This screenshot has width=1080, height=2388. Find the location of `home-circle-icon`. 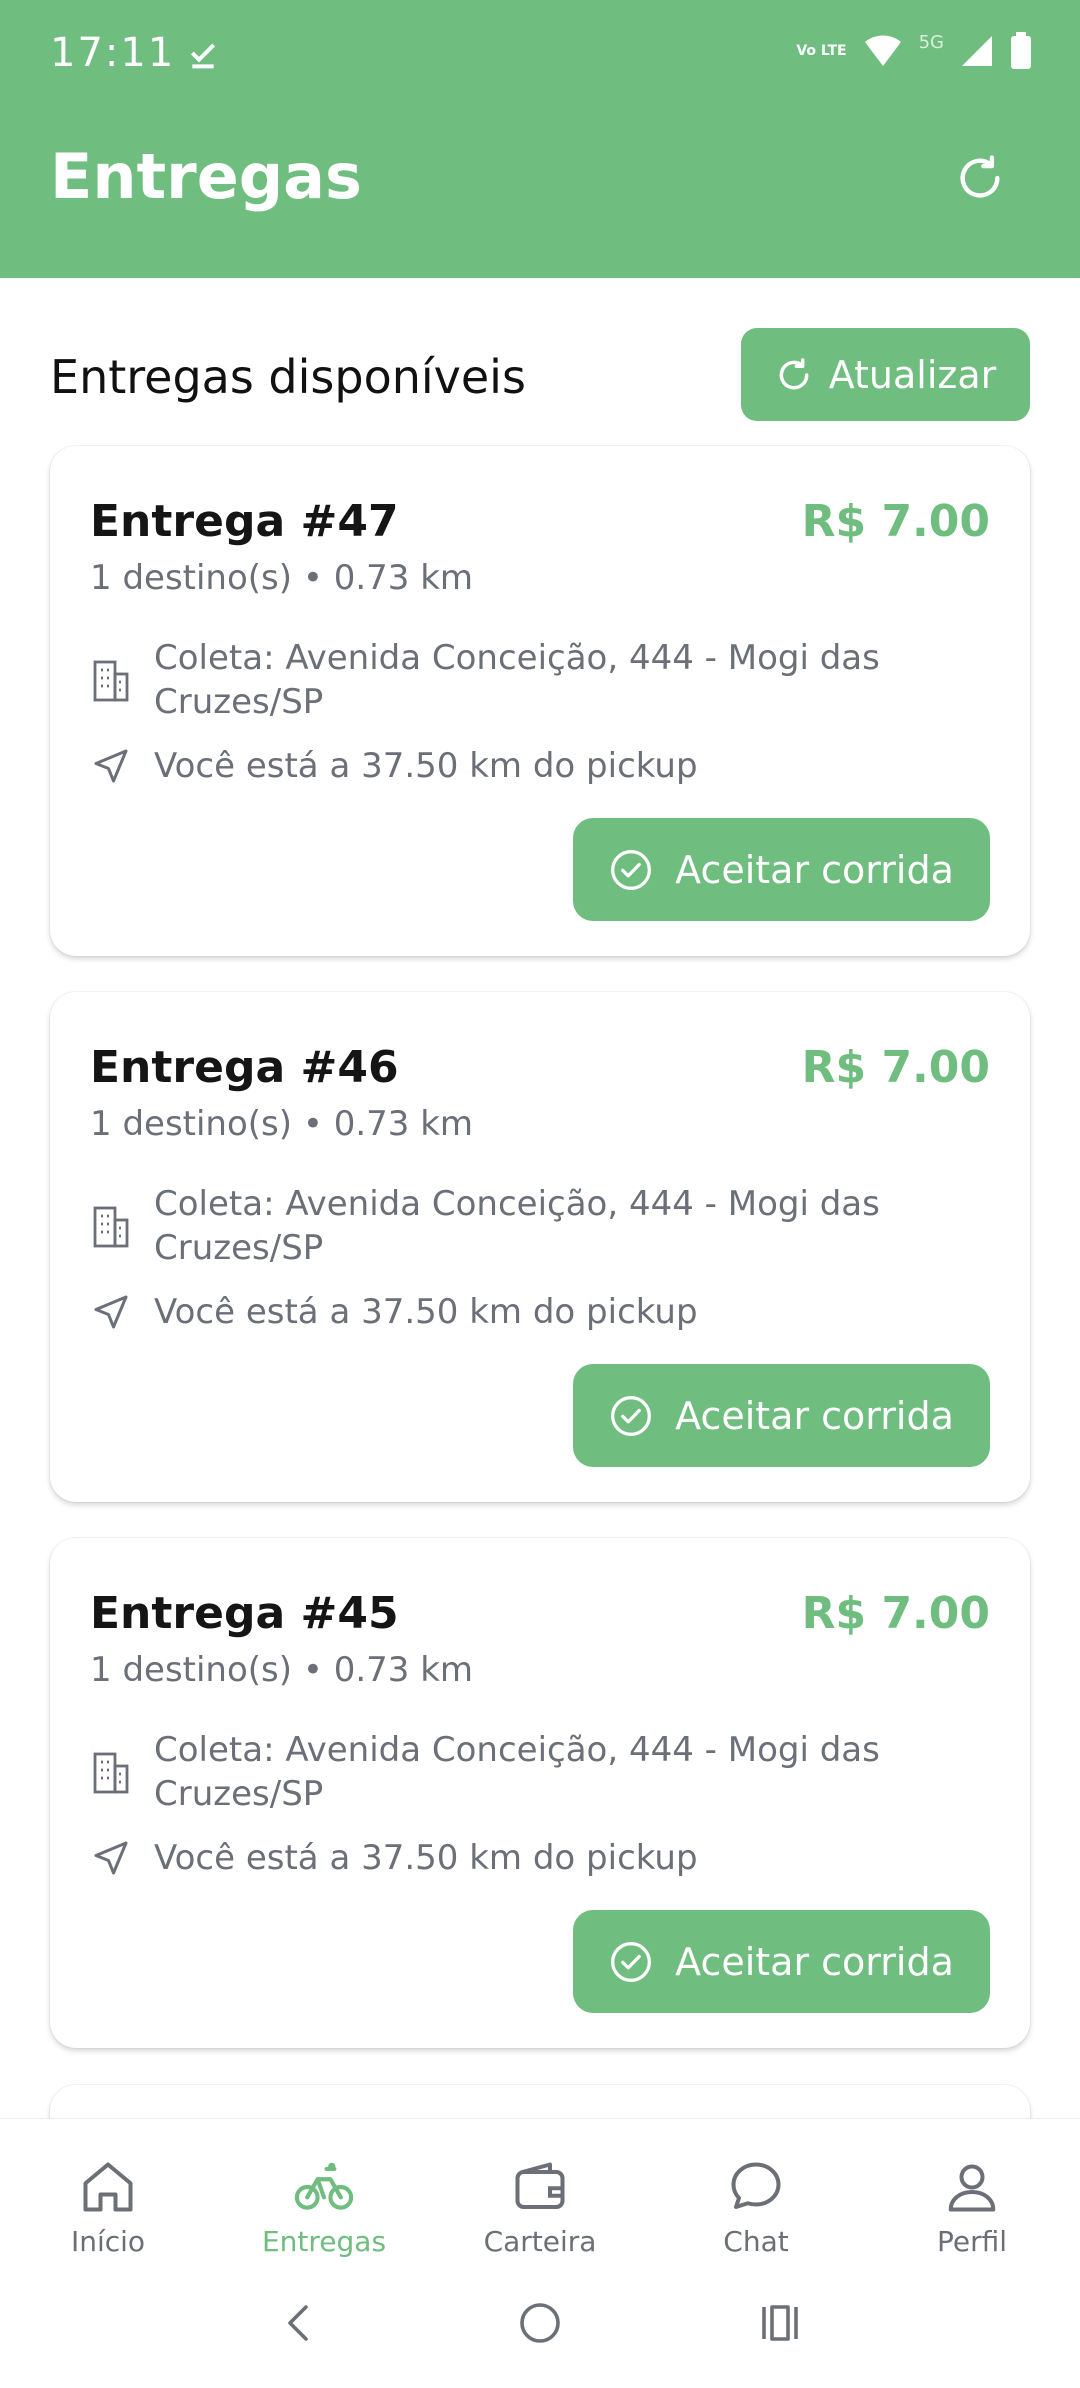

home-circle-icon is located at coordinates (540, 2323).